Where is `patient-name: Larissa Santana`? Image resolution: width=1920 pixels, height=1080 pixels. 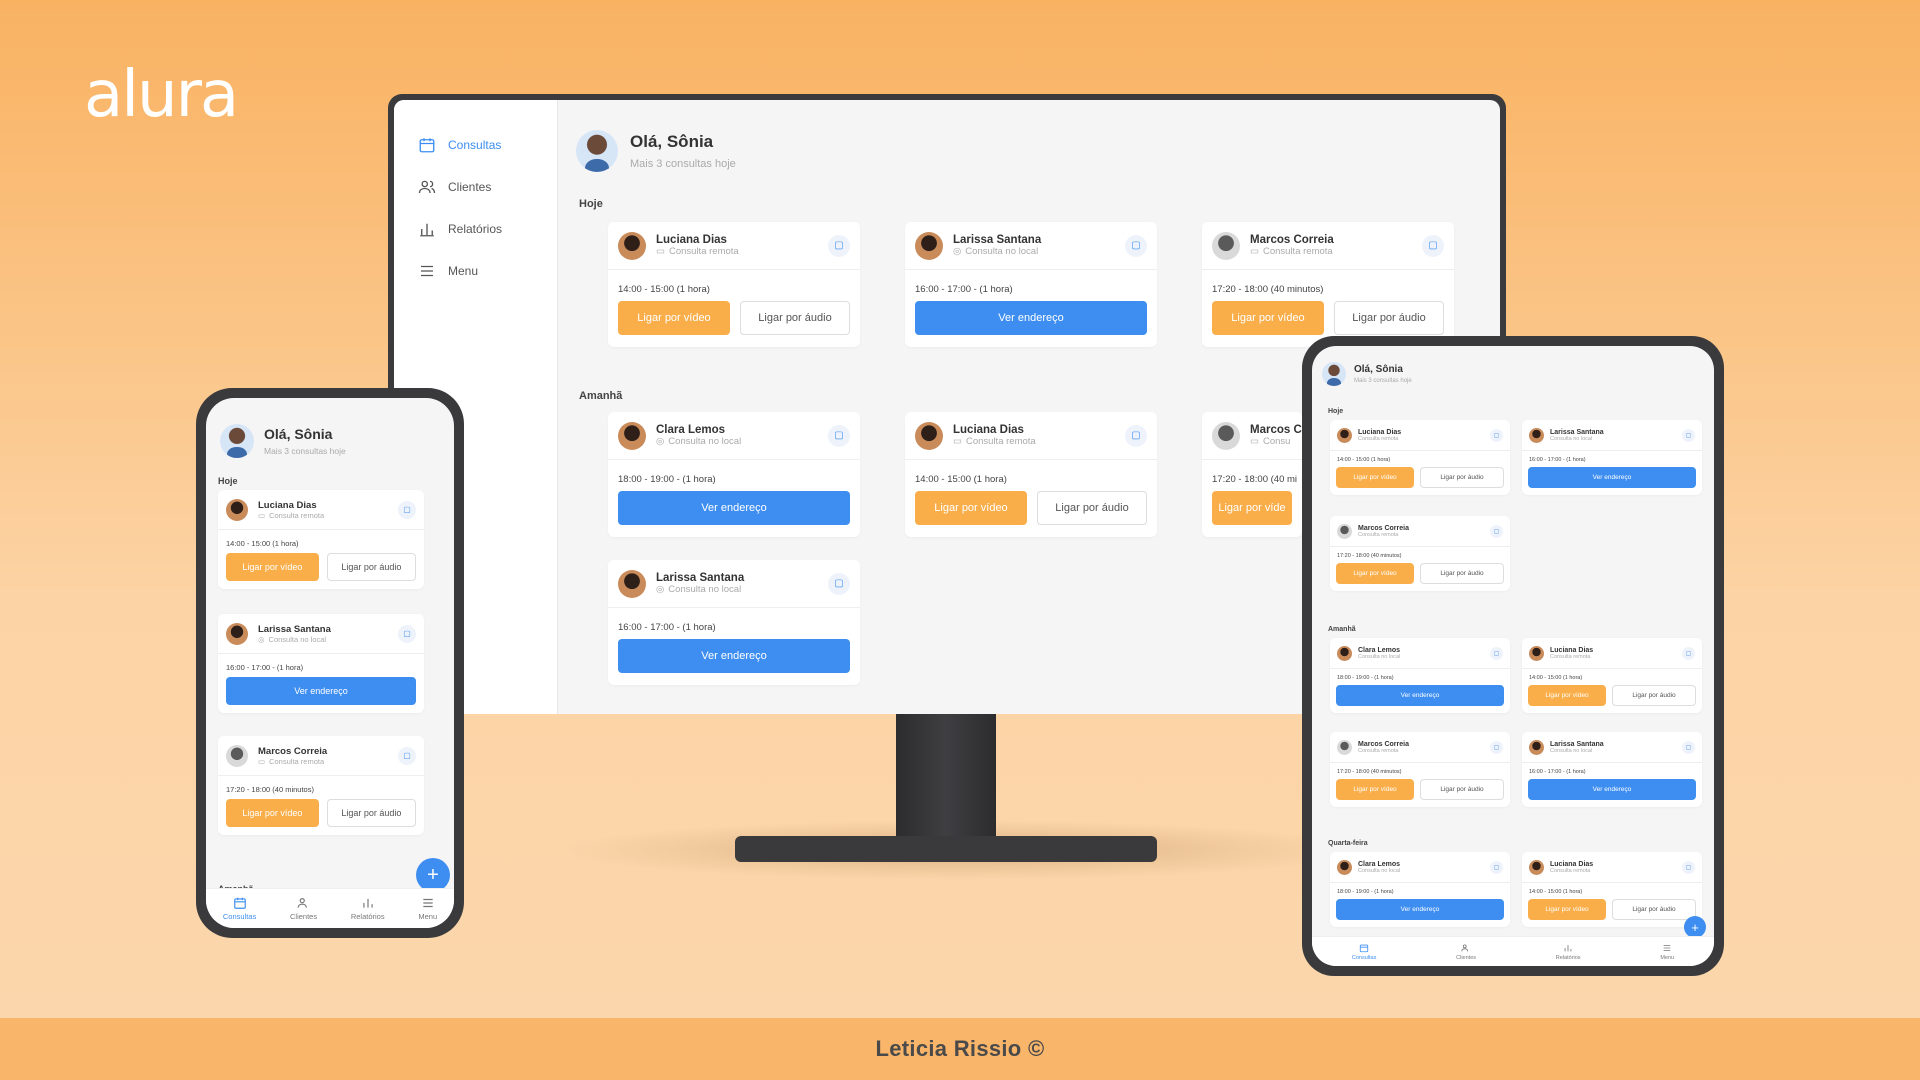 patient-name: Larissa Santana is located at coordinates (294, 629).